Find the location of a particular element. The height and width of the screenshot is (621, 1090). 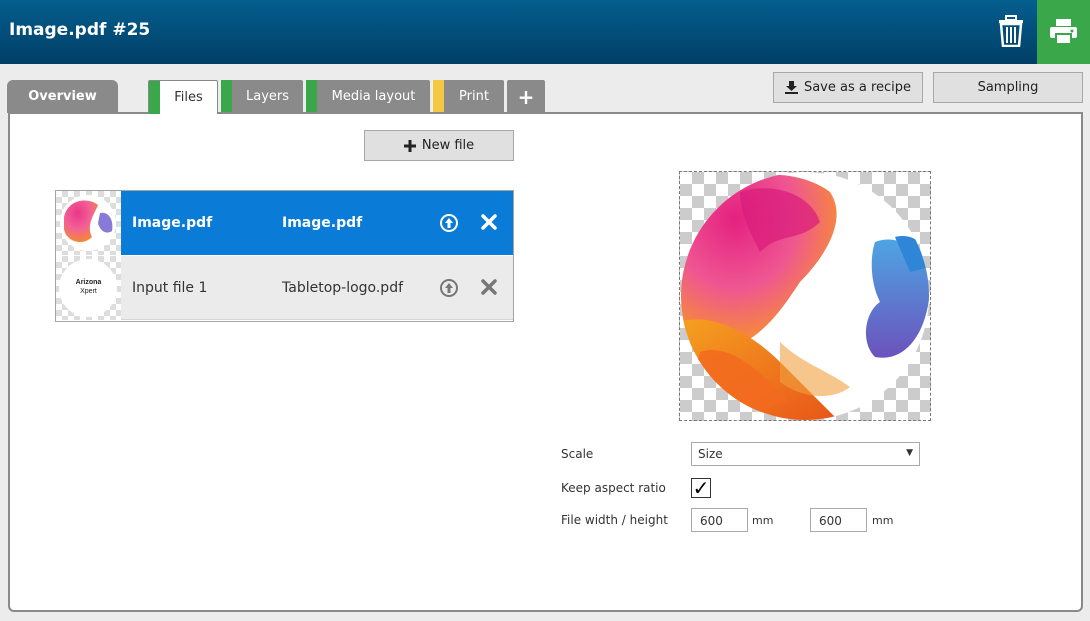

arizona-logo: Arizona Xpert is located at coordinates (88, 287).